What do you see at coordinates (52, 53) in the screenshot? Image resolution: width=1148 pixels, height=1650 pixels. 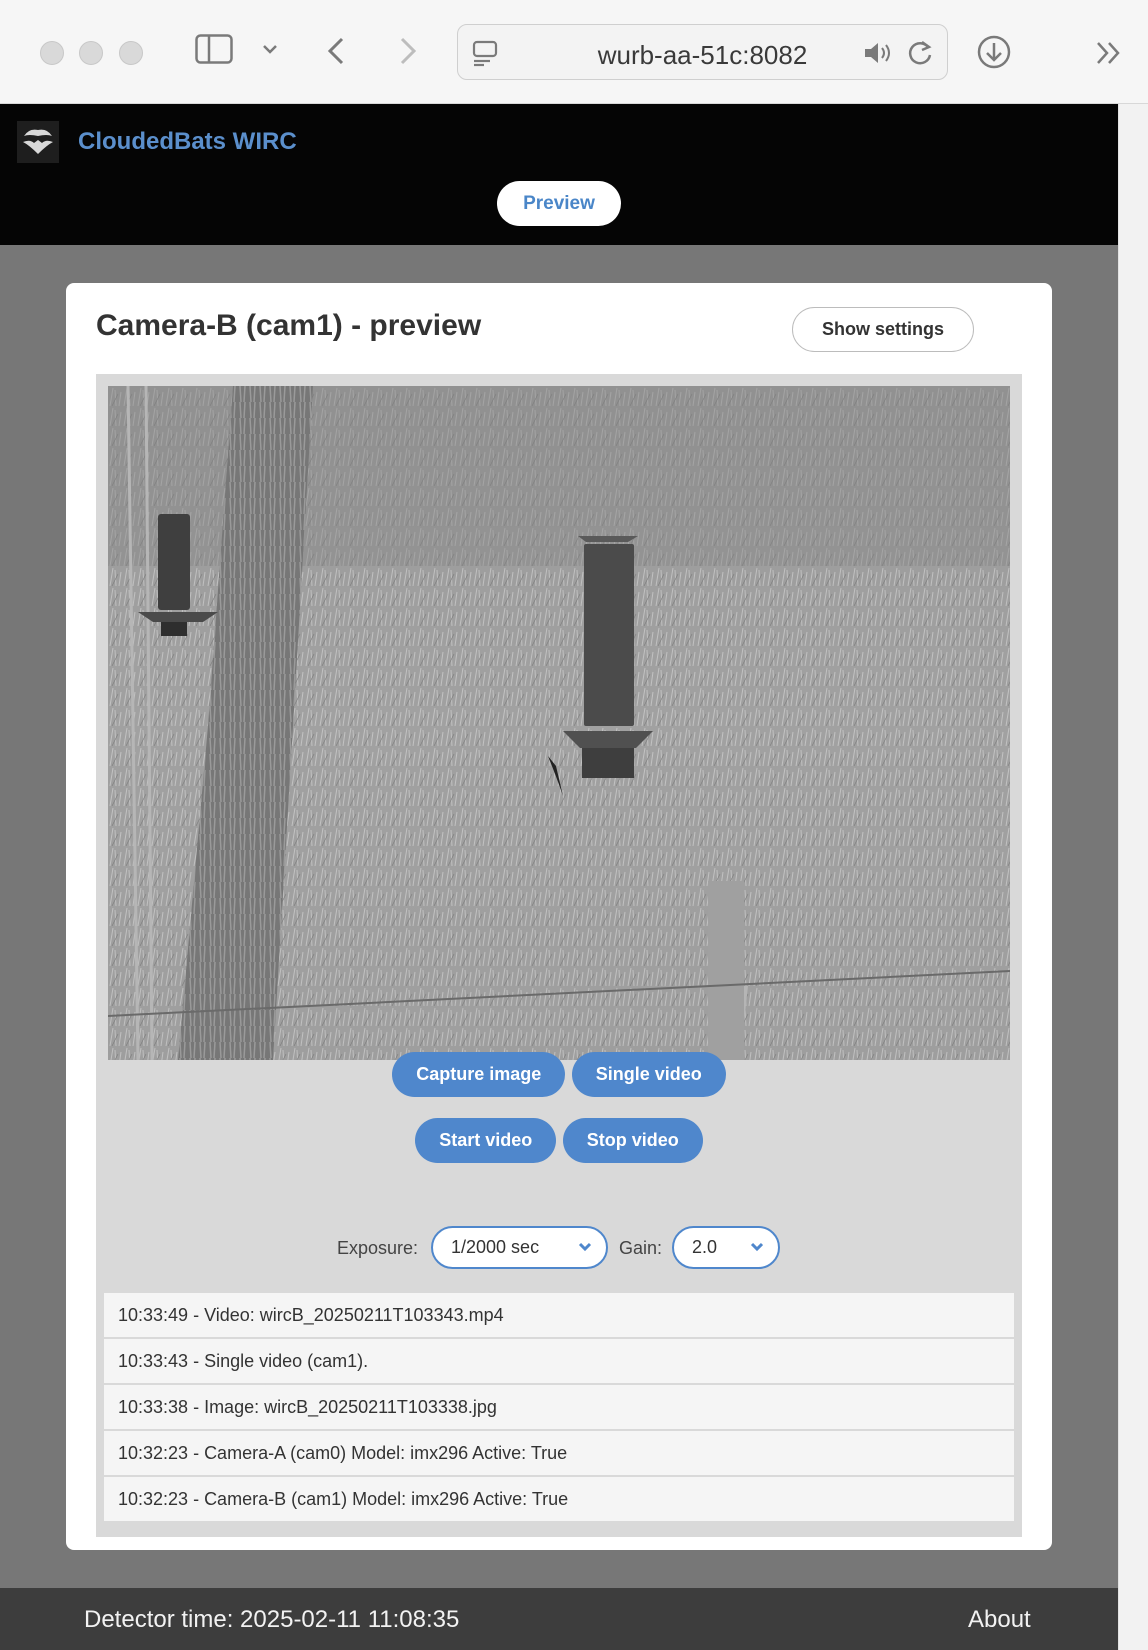 I see `window-close-button` at bounding box center [52, 53].